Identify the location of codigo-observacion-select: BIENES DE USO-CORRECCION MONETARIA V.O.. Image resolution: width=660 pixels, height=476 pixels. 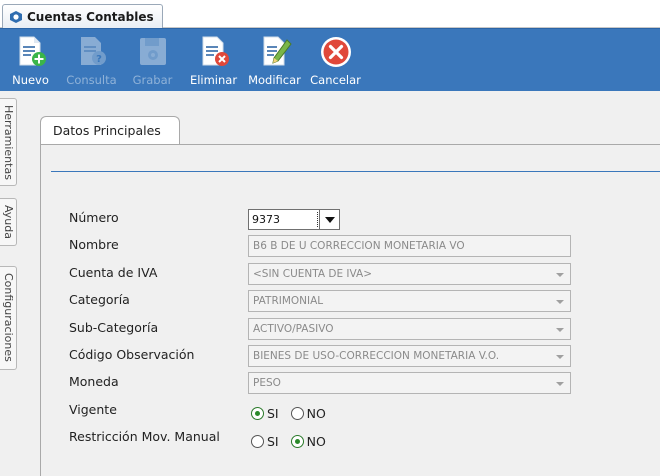
(409, 356).